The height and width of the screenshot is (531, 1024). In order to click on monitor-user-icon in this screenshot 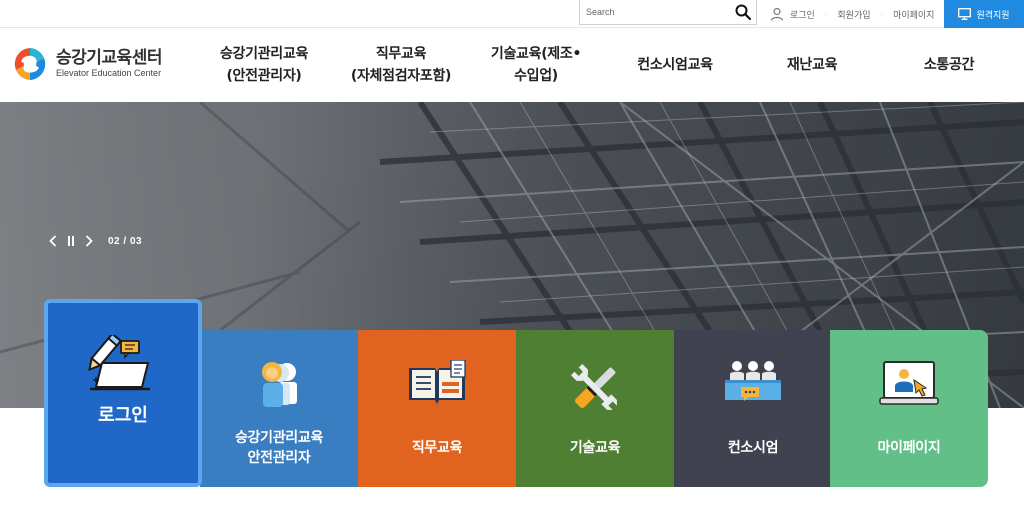, I will do `click(909, 383)`.